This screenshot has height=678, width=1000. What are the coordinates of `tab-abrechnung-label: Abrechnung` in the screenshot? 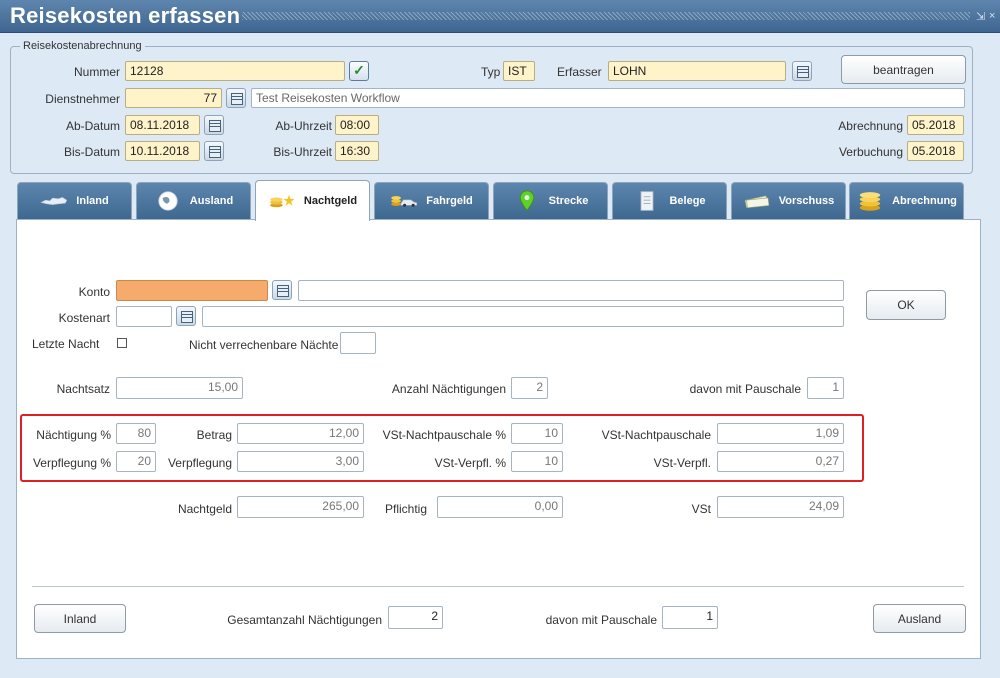 It's located at (924, 201).